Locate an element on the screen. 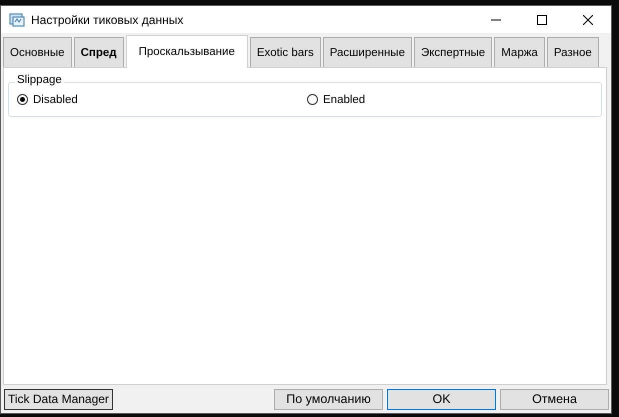  tab: Расширенные is located at coordinates (367, 52).